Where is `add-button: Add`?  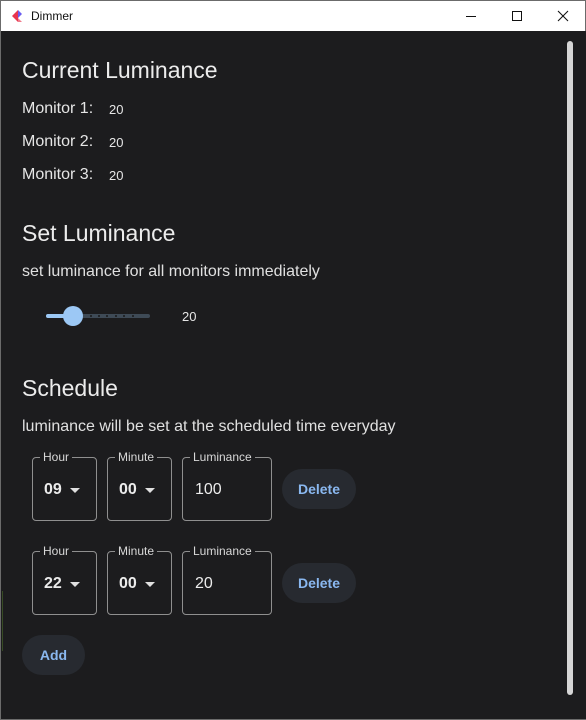 add-button: Add is located at coordinates (53, 655).